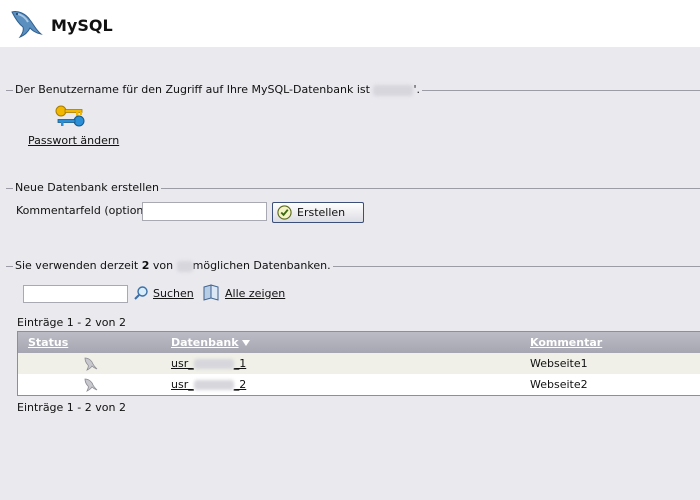  I want to click on check-icon, so click(284, 212).